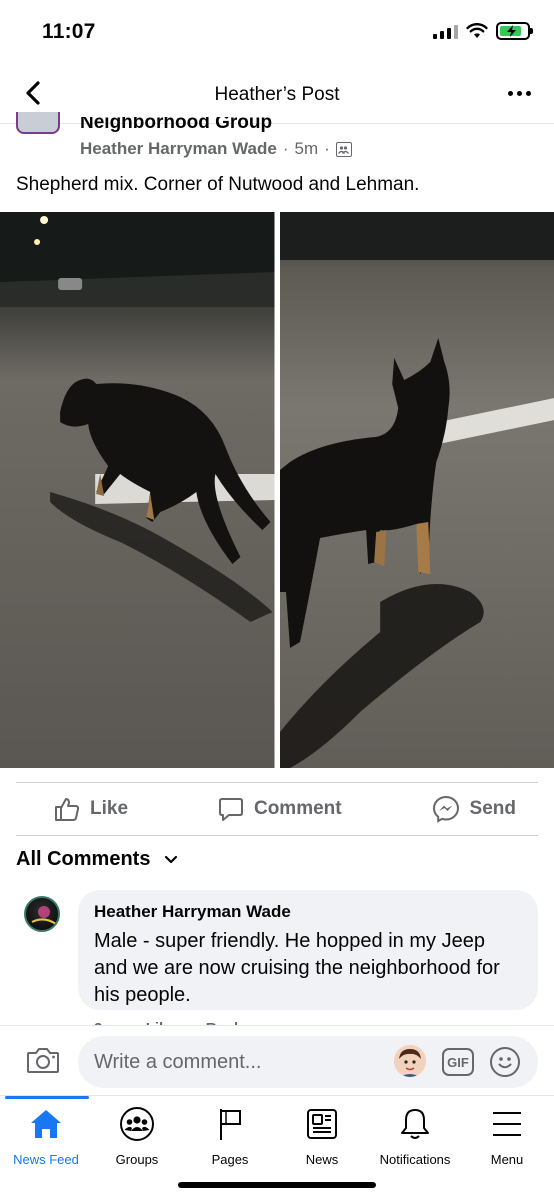 This screenshot has width=554, height=1200. What do you see at coordinates (46, 1124) in the screenshot?
I see `home-icon` at bounding box center [46, 1124].